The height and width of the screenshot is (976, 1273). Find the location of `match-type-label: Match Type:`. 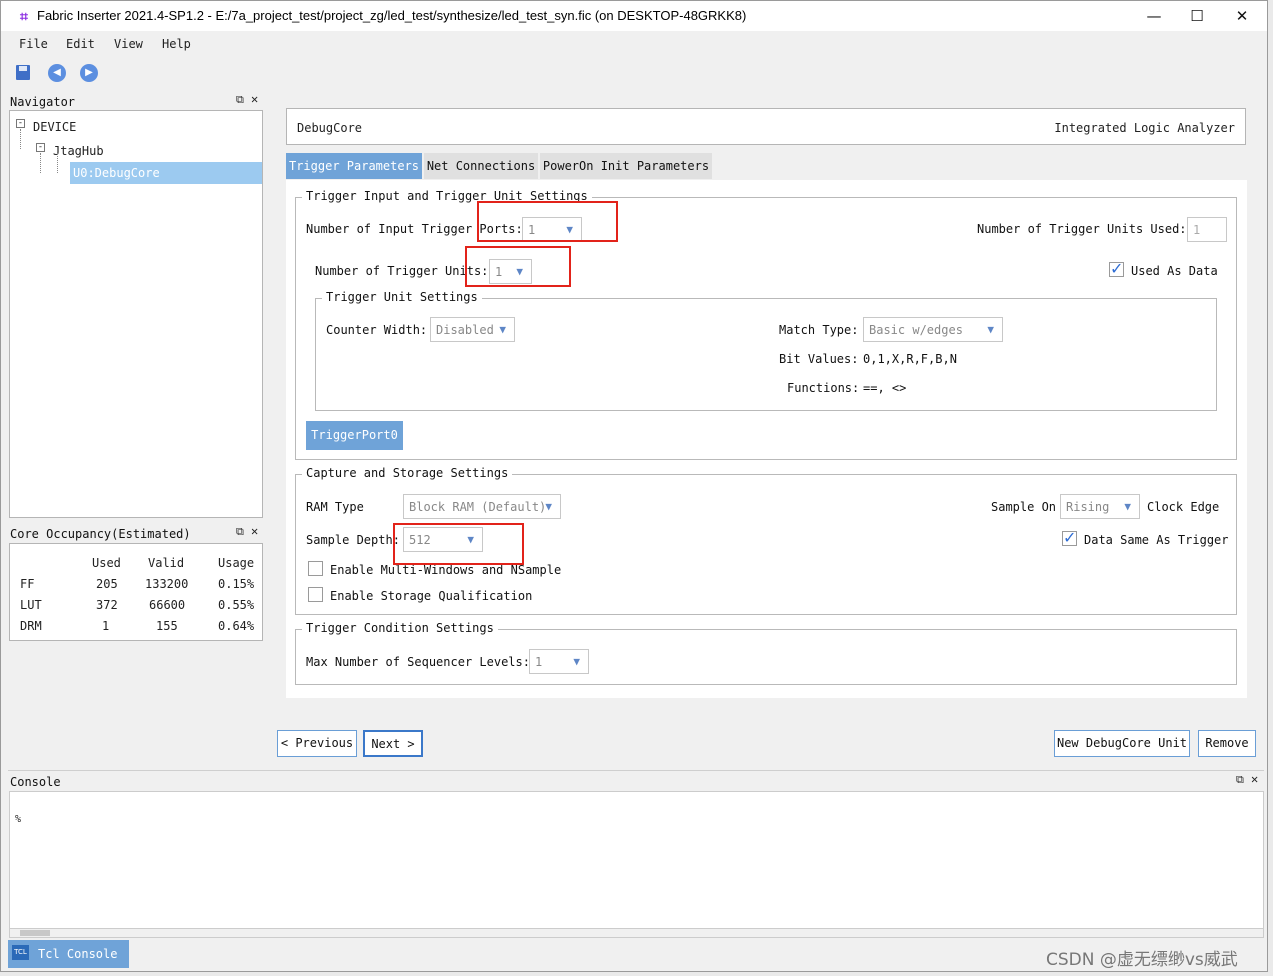

match-type-label: Match Type: is located at coordinates (819, 330).